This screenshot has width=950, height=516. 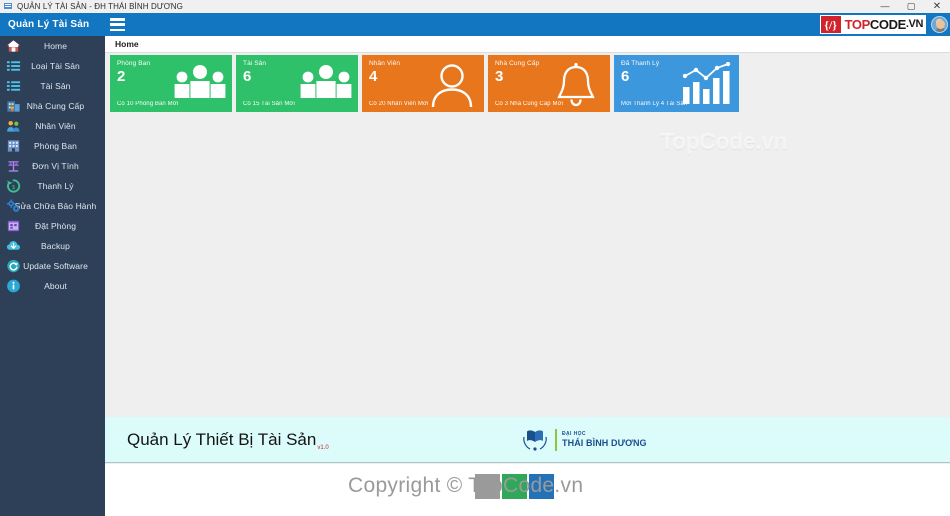 What do you see at coordinates (556, 439) in the screenshot?
I see `university-divider` at bounding box center [556, 439].